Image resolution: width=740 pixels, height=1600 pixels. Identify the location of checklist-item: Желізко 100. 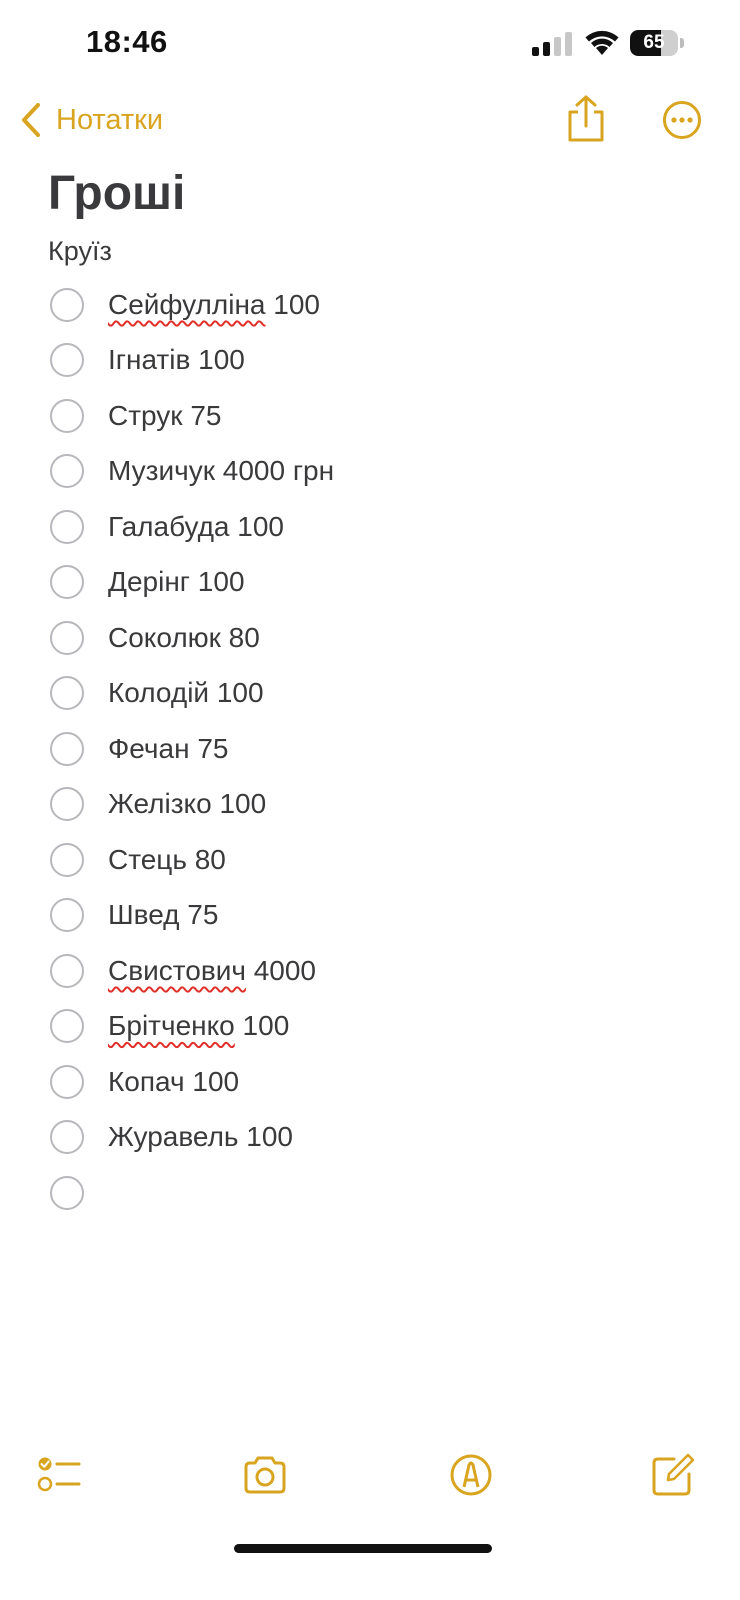
(378, 805).